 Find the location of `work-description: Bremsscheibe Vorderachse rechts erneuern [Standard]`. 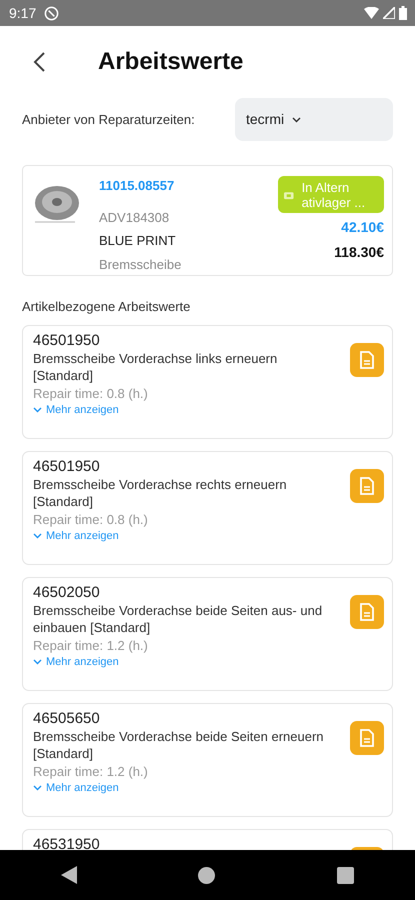

work-description: Bremsscheibe Vorderachse rechts erneuern [Standard] is located at coordinates (160, 493).